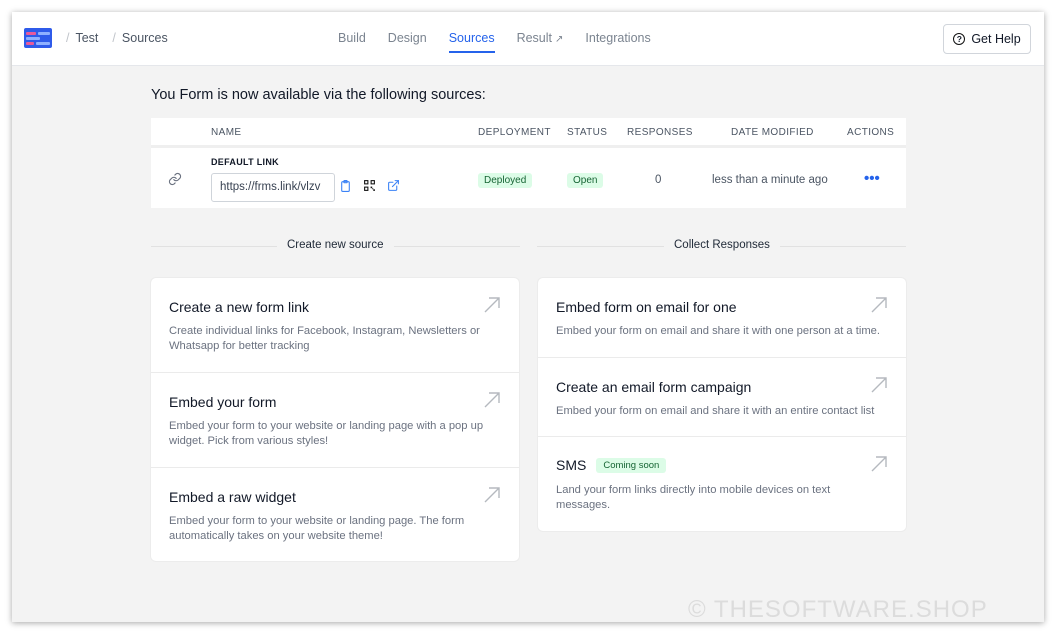  I want to click on external-link-icon: ↗, so click(559, 39).